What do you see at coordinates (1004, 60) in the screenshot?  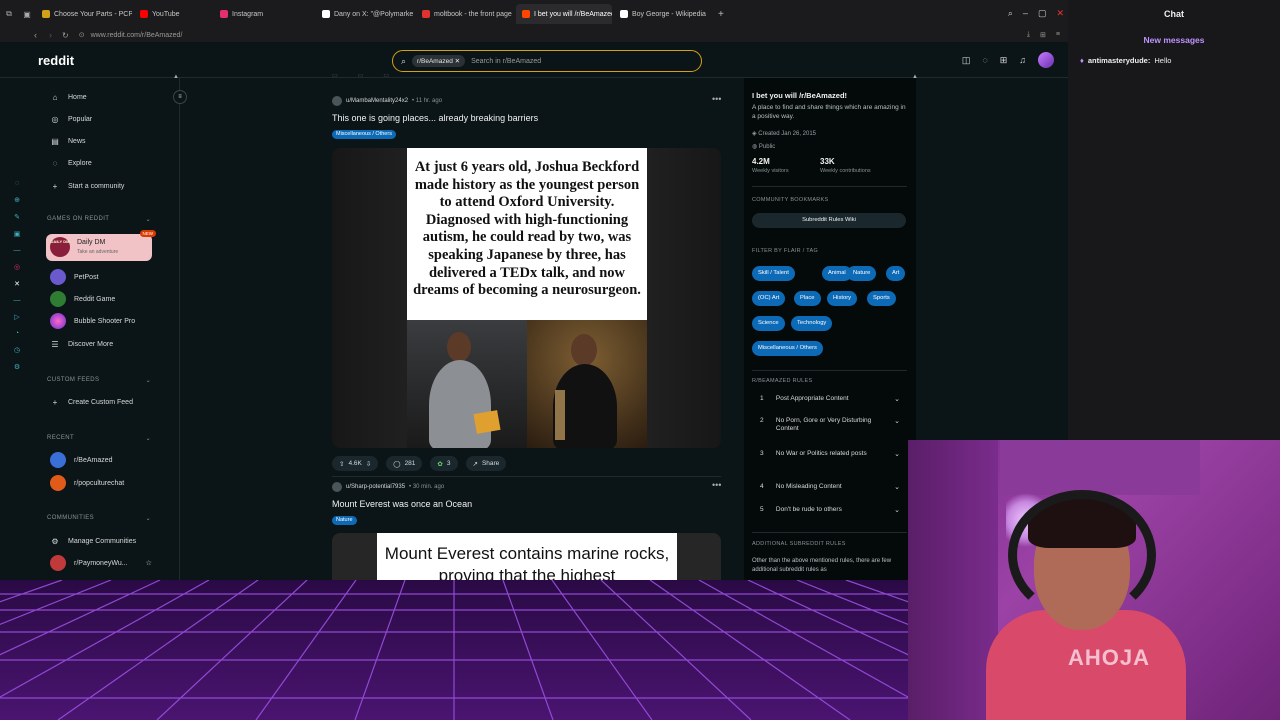 I see `create-post-icon: ⊞` at bounding box center [1004, 60].